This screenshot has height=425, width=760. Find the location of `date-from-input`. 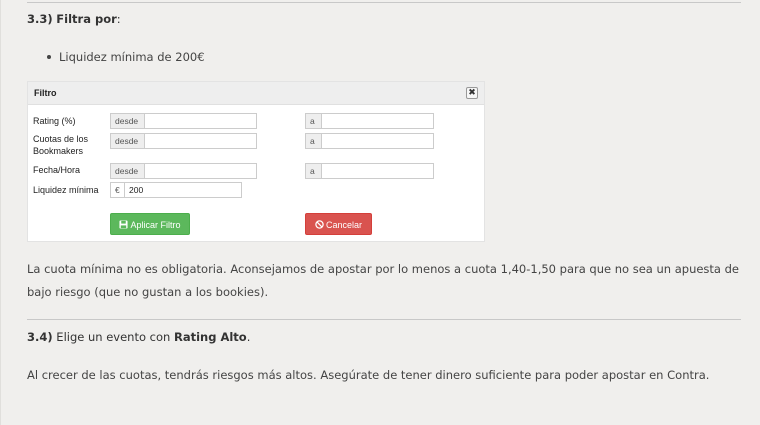

date-from-input is located at coordinates (200, 171).